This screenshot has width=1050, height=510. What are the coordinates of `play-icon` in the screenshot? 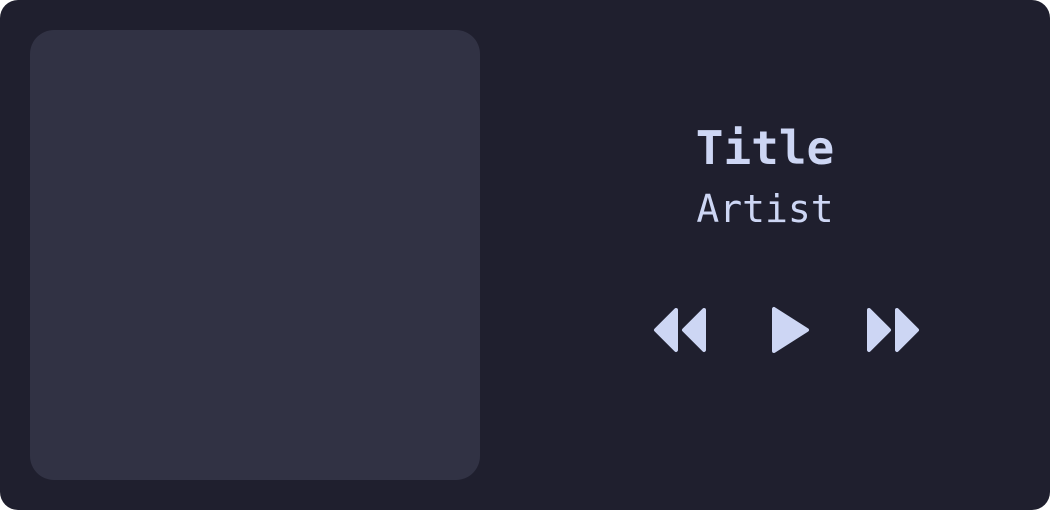 It's located at (790, 330).